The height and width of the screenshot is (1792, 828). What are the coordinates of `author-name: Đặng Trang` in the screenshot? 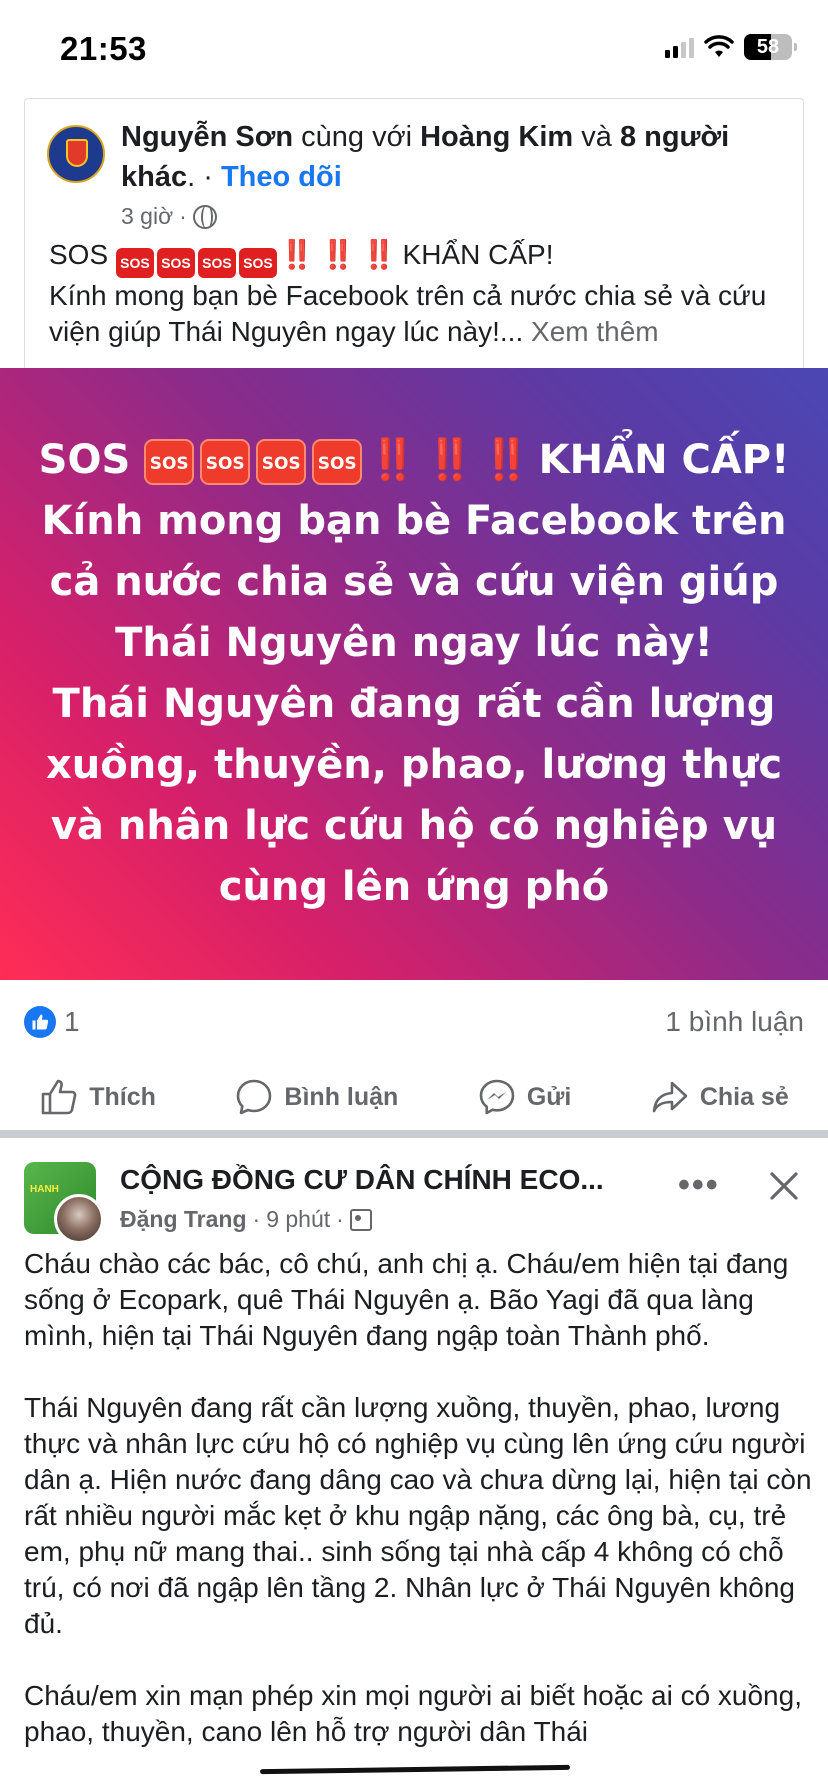 It's located at (183, 1219).